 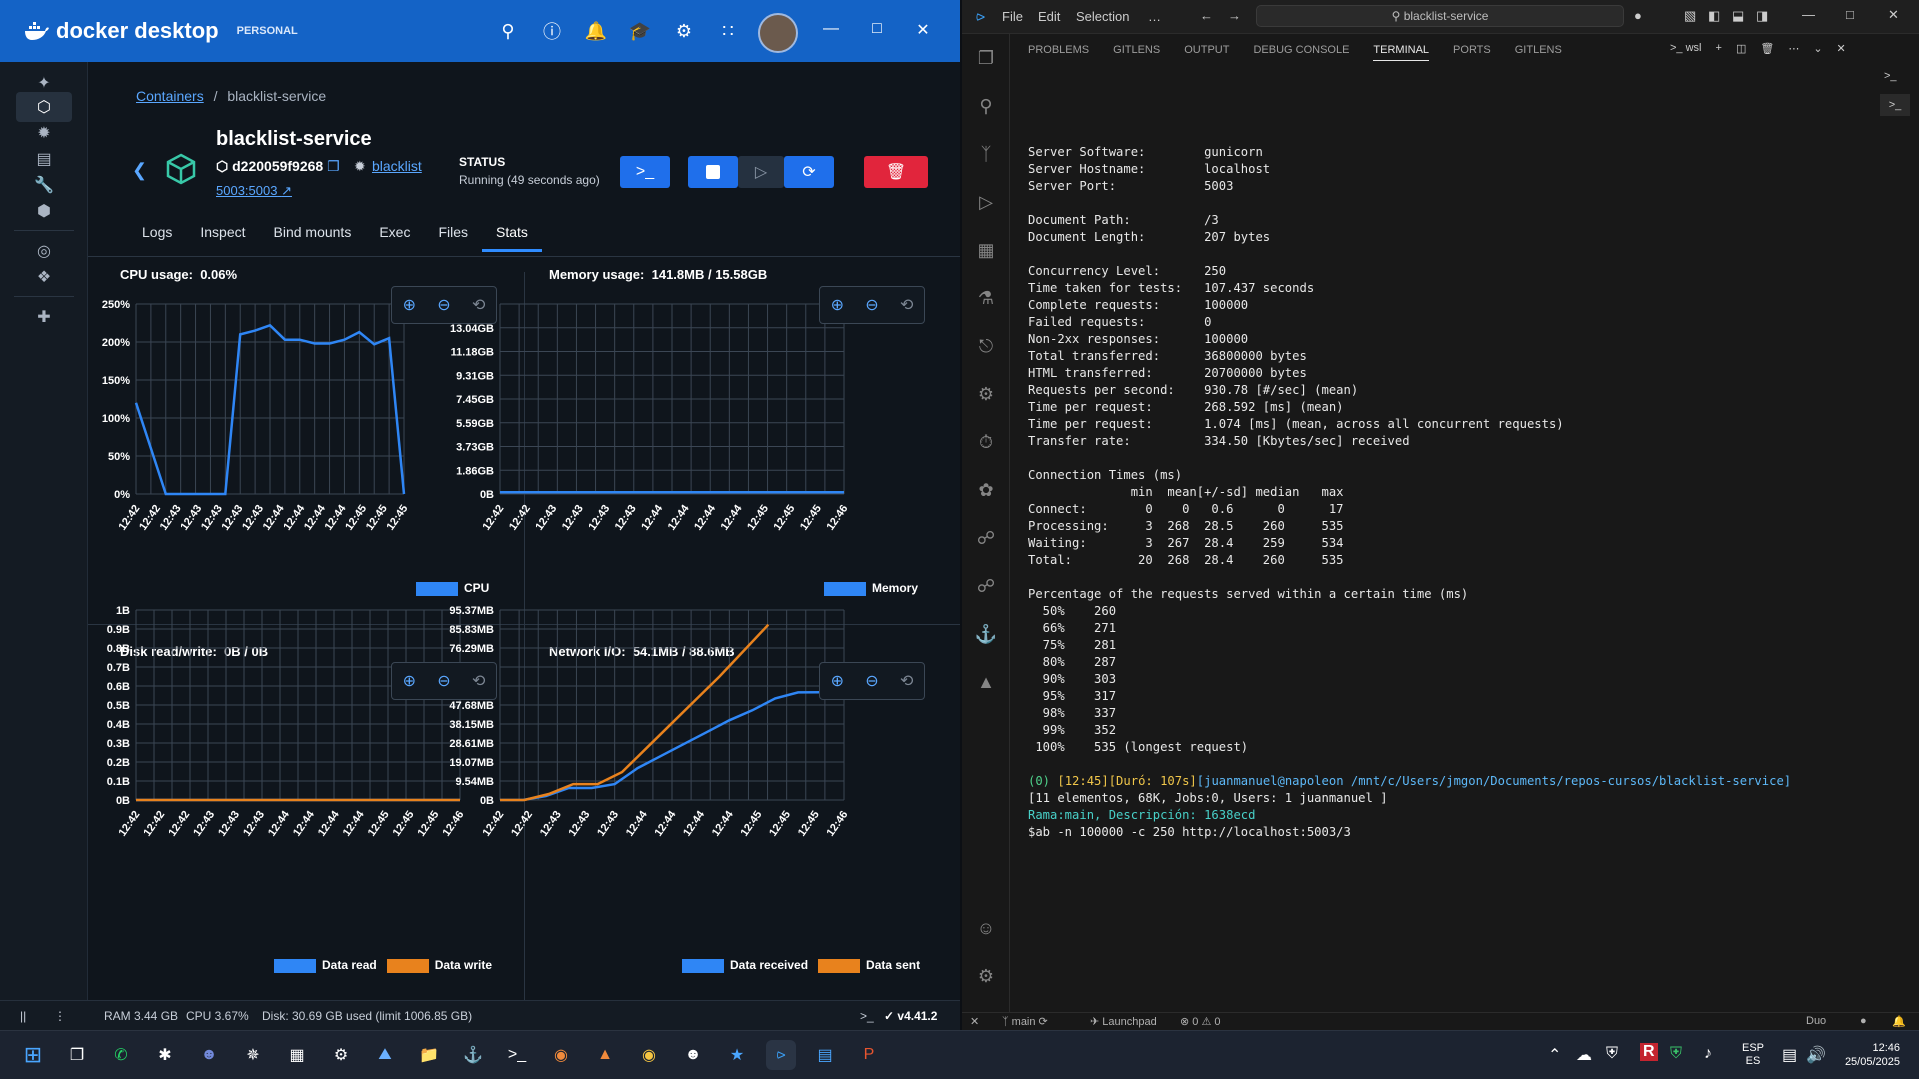 I want to click on restart-button: ⟳, so click(x=809, y=172).